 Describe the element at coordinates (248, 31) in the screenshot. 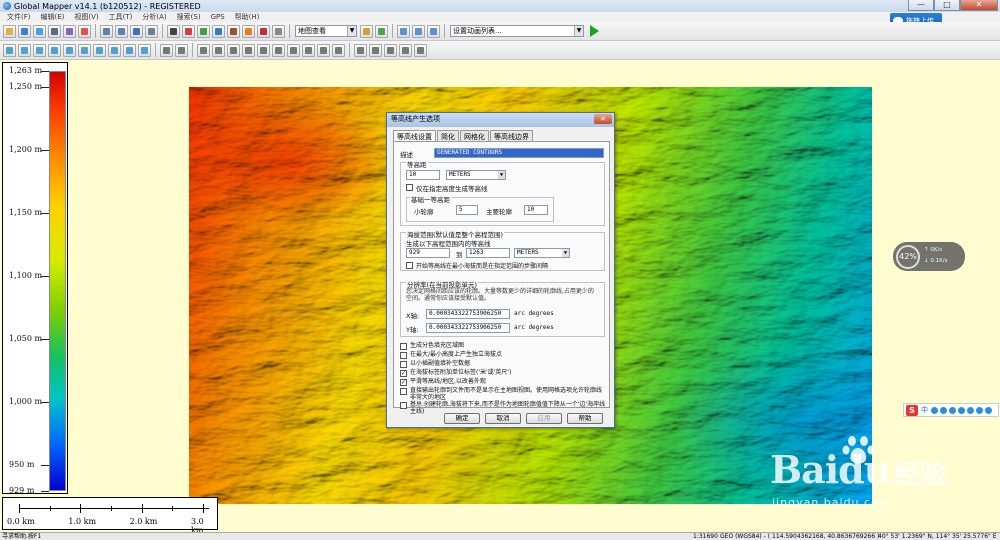

I see `feature-info-icon` at that location.